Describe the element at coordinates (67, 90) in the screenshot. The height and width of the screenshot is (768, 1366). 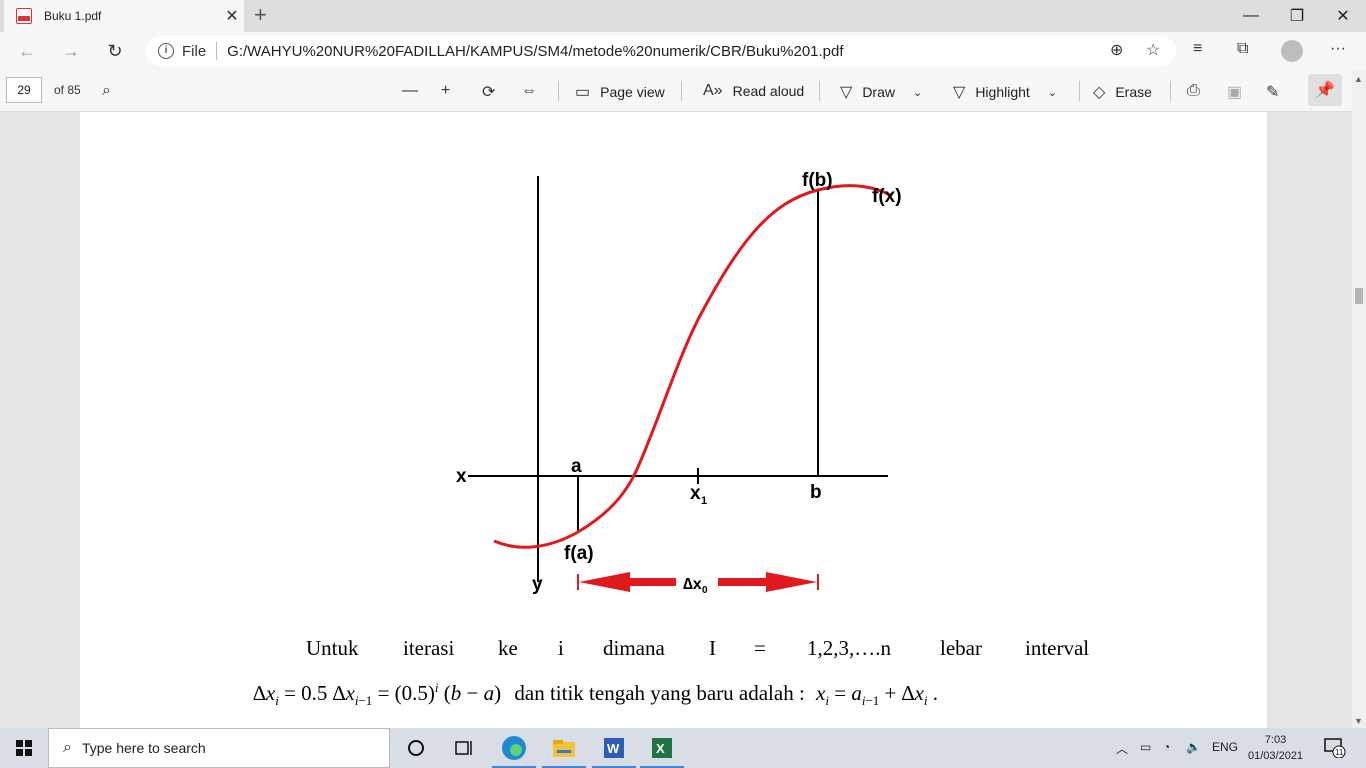
I see `page-total: of 85` at that location.